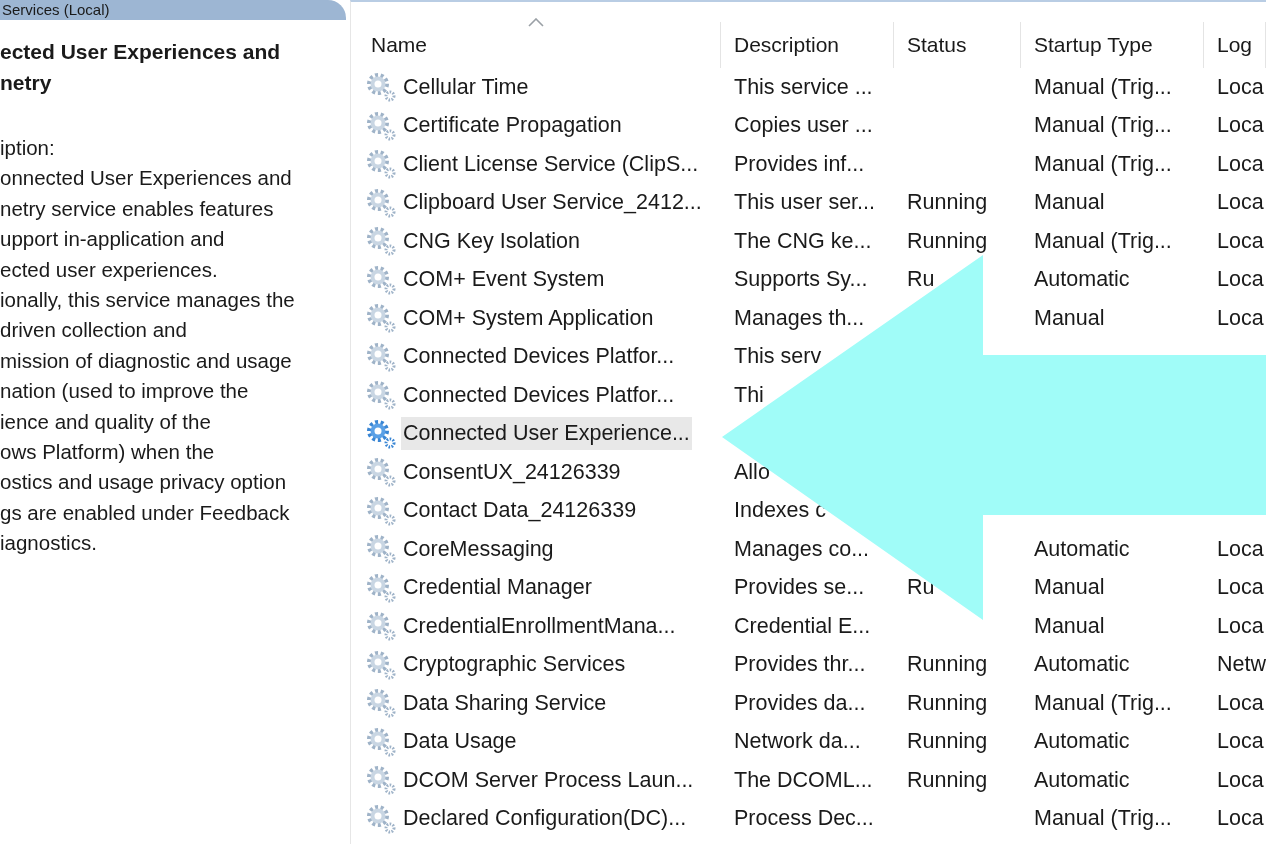 This screenshot has height=844, width=1266. I want to click on column-header: Status, so click(957, 45).